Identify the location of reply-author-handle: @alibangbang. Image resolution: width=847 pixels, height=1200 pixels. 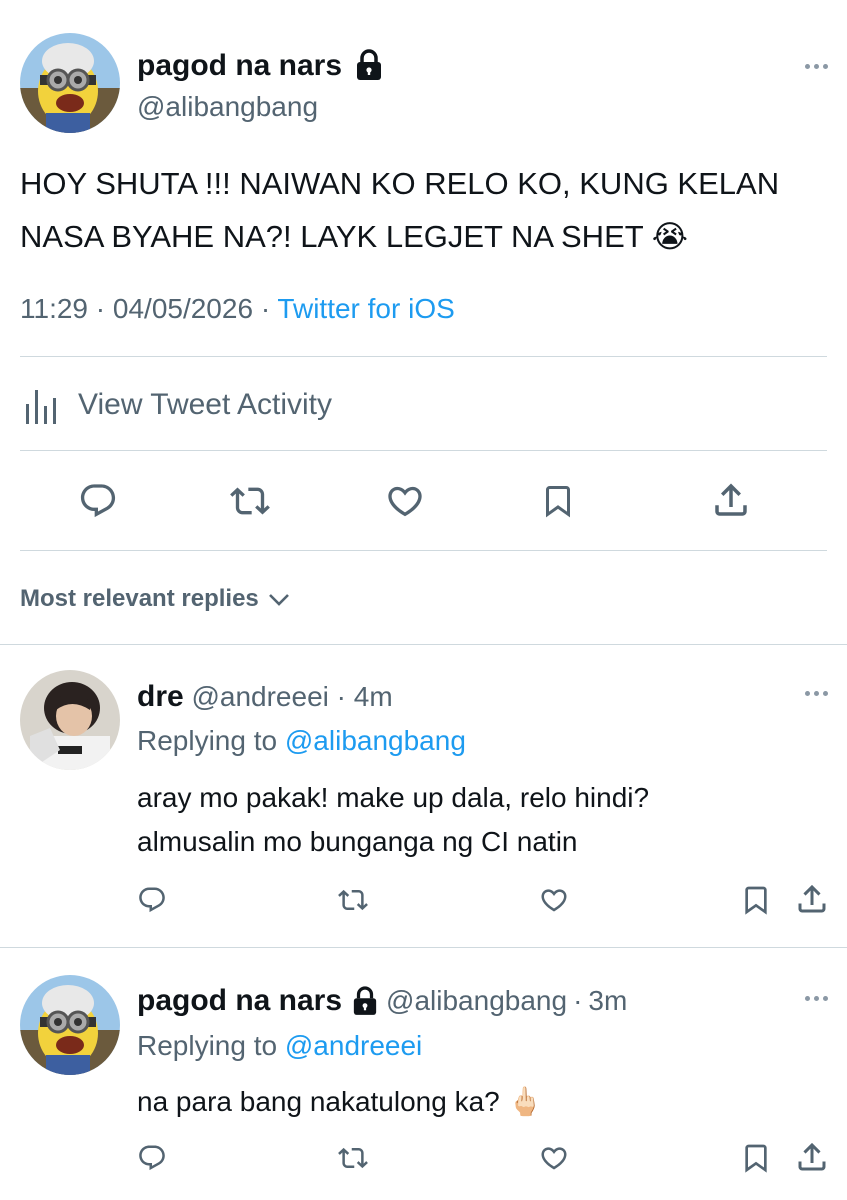
(476, 1001).